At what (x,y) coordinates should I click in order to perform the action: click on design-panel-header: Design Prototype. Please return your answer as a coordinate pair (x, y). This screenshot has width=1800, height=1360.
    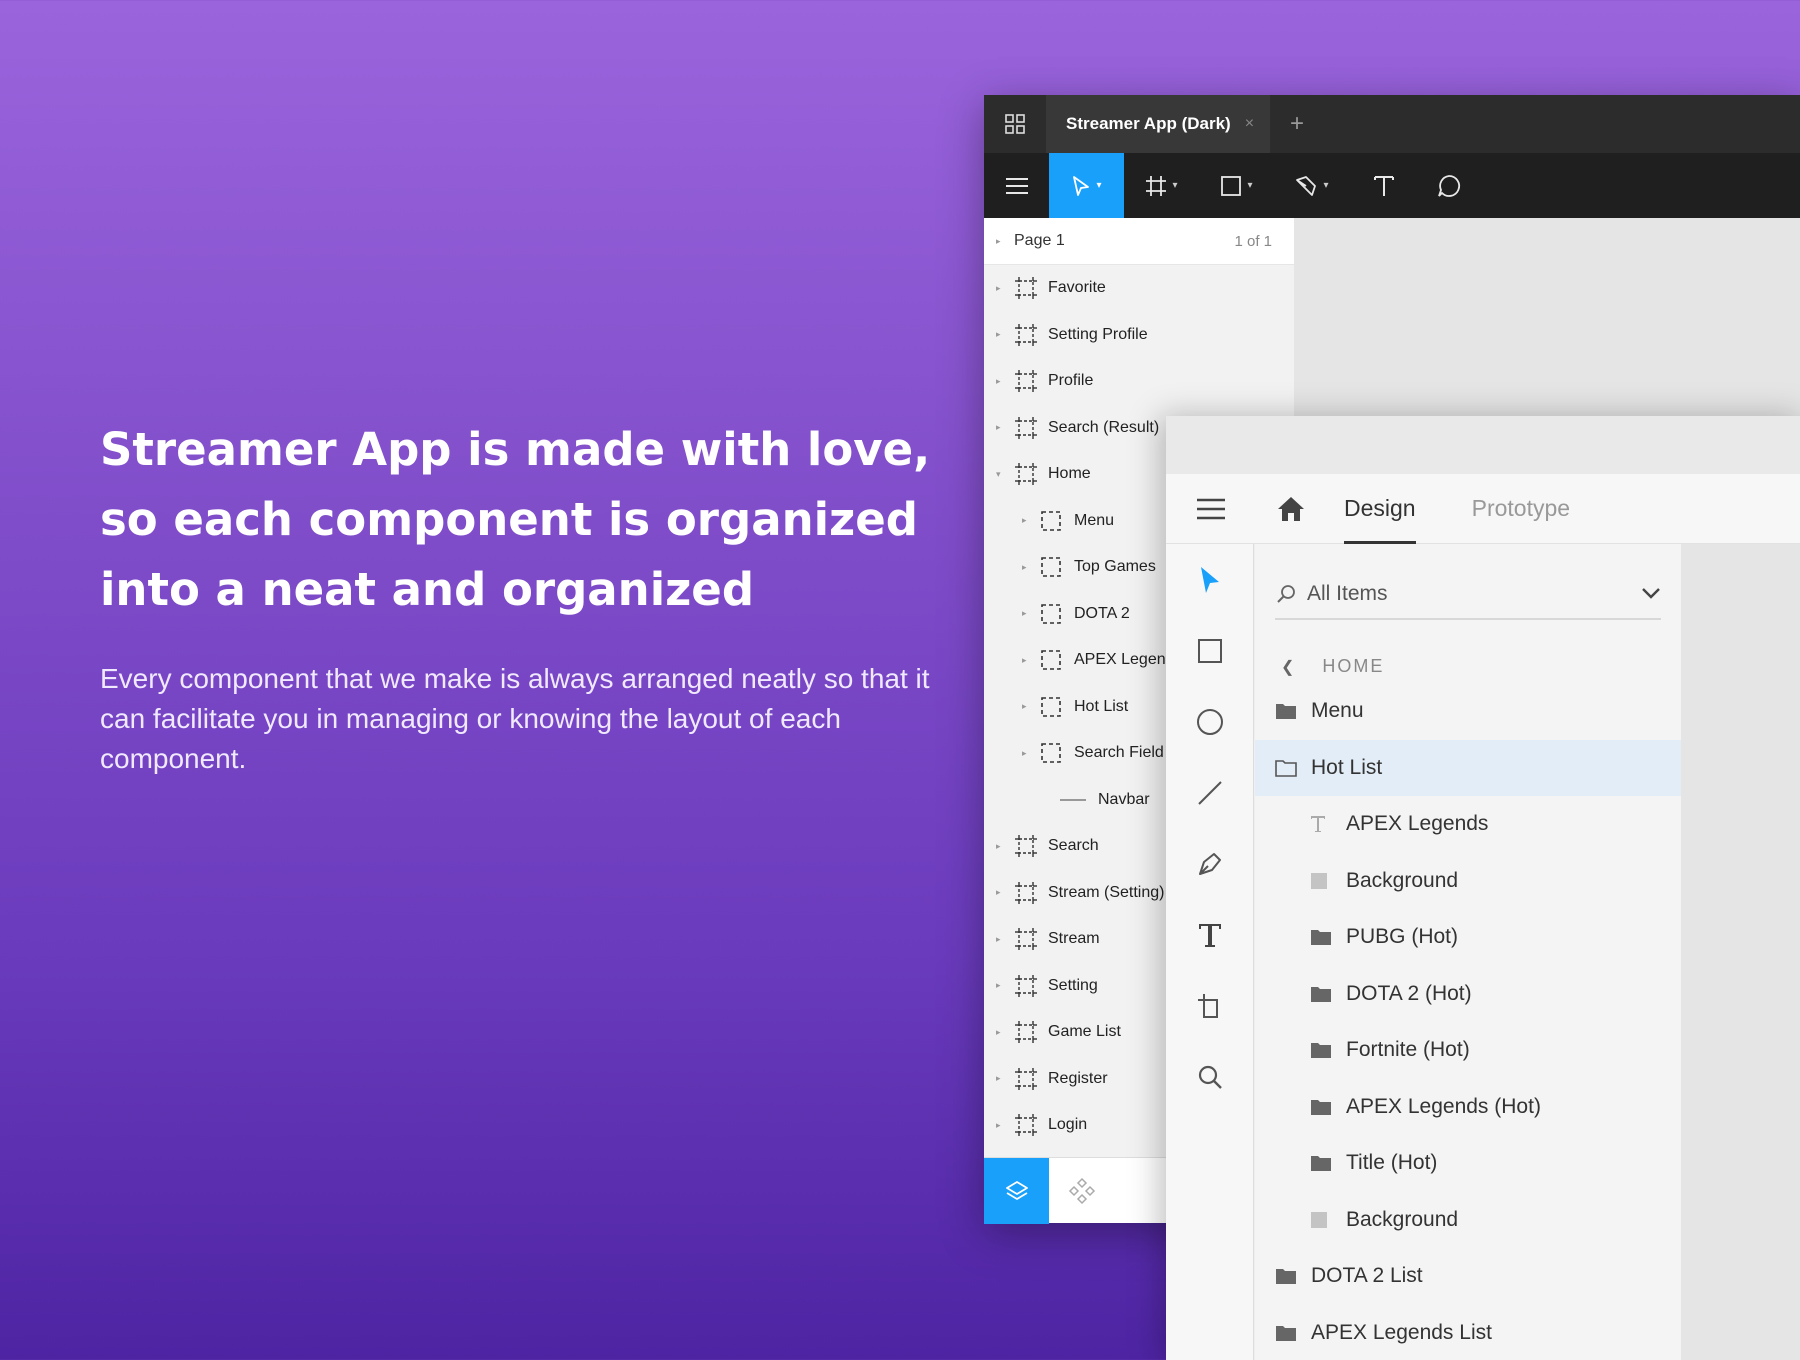
    Looking at the image, I should click on (1483, 509).